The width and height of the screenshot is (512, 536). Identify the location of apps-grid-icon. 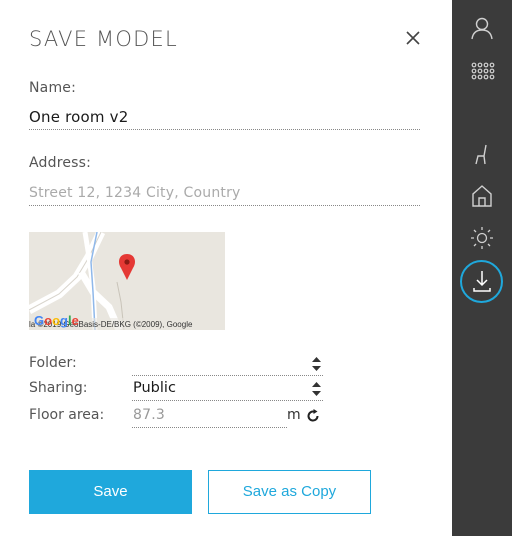
(482, 73).